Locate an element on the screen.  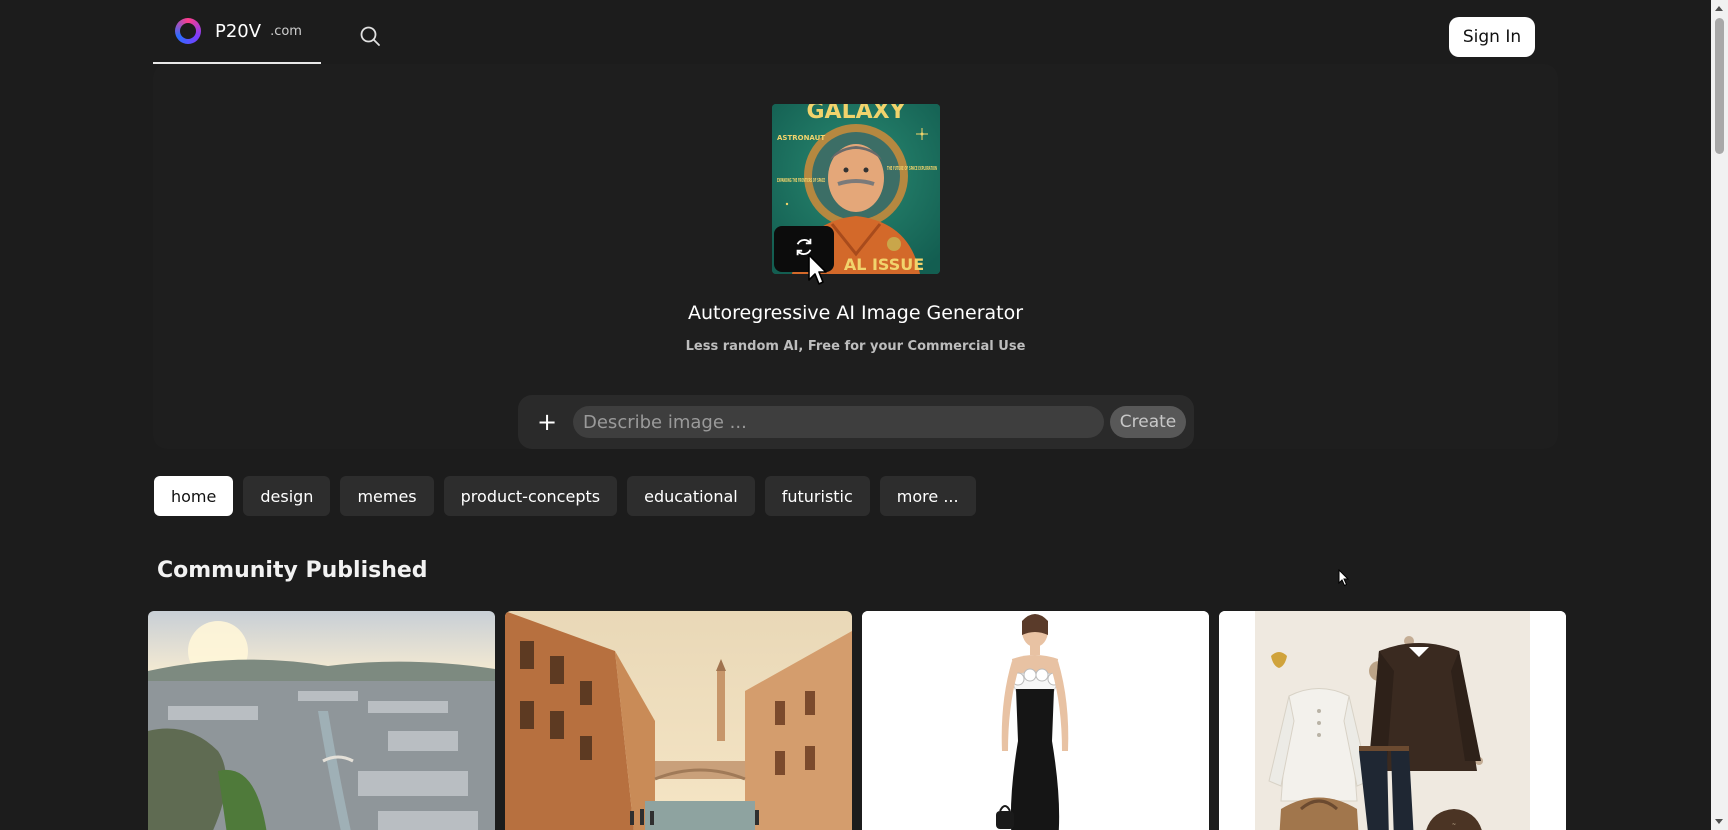
tag-design: design is located at coordinates (287, 496).